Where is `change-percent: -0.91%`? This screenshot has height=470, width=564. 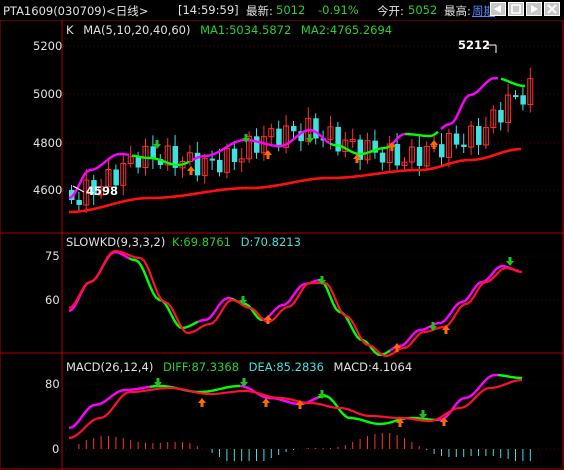 change-percent: -0.91% is located at coordinates (338, 10).